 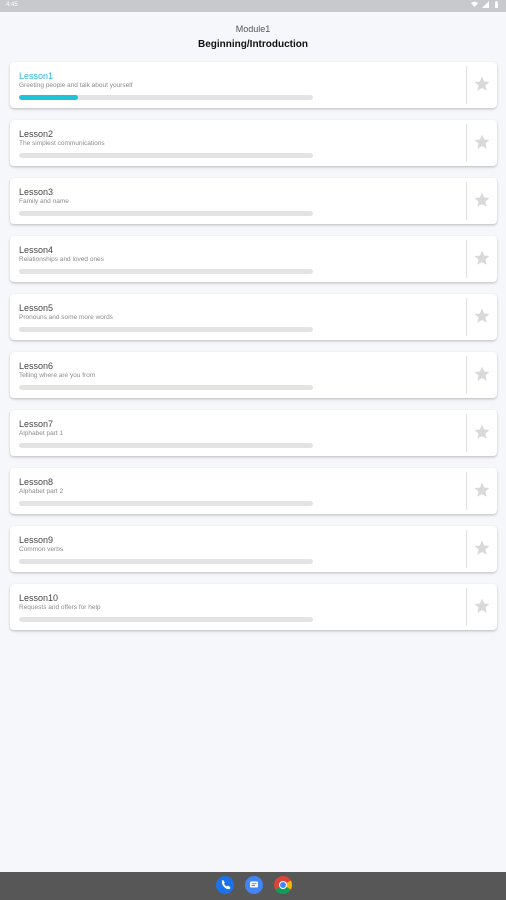 What do you see at coordinates (36, 540) in the screenshot?
I see `lesson-title: Lesson9` at bounding box center [36, 540].